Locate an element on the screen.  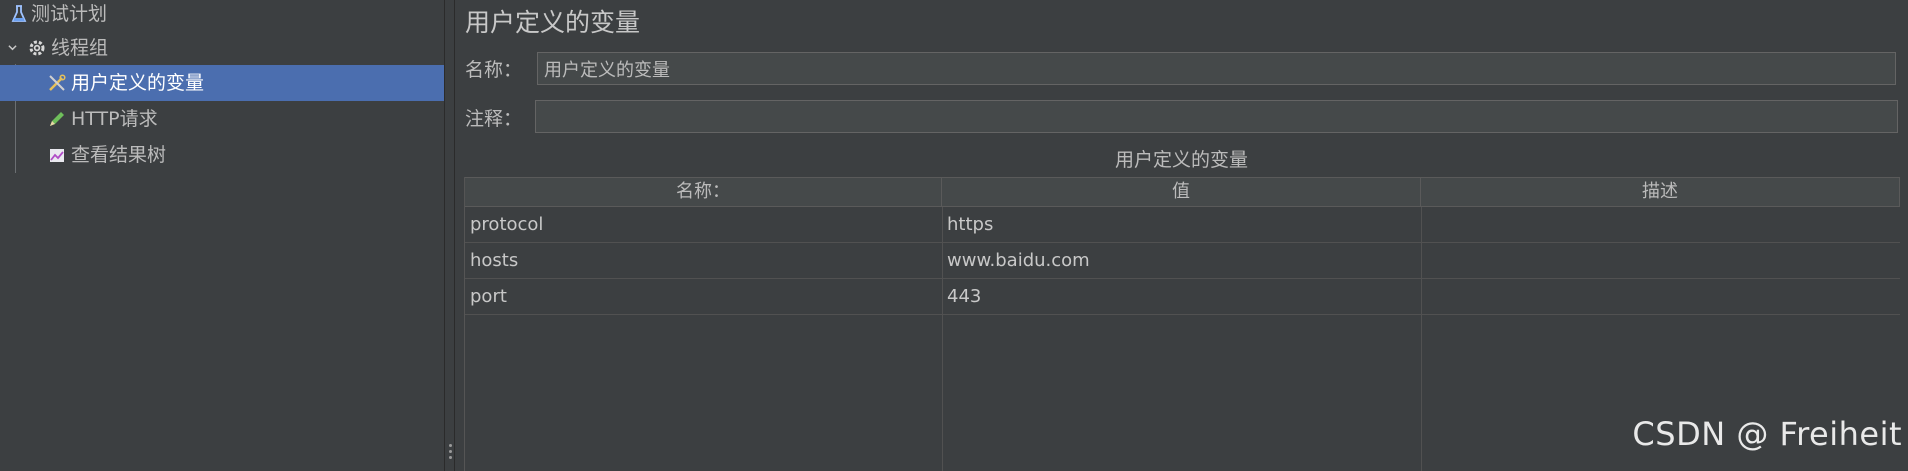
tree-item-view-results-tree: 查看结果树 is located at coordinates (222, 155).